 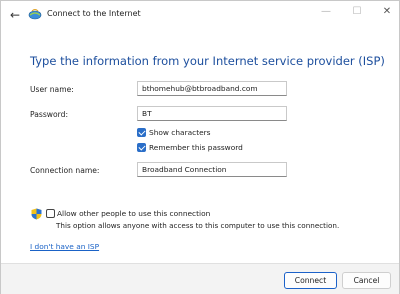 I want to click on title-bar: ← Connect to the Internet — ☐ ✕, so click(x=200, y=15).